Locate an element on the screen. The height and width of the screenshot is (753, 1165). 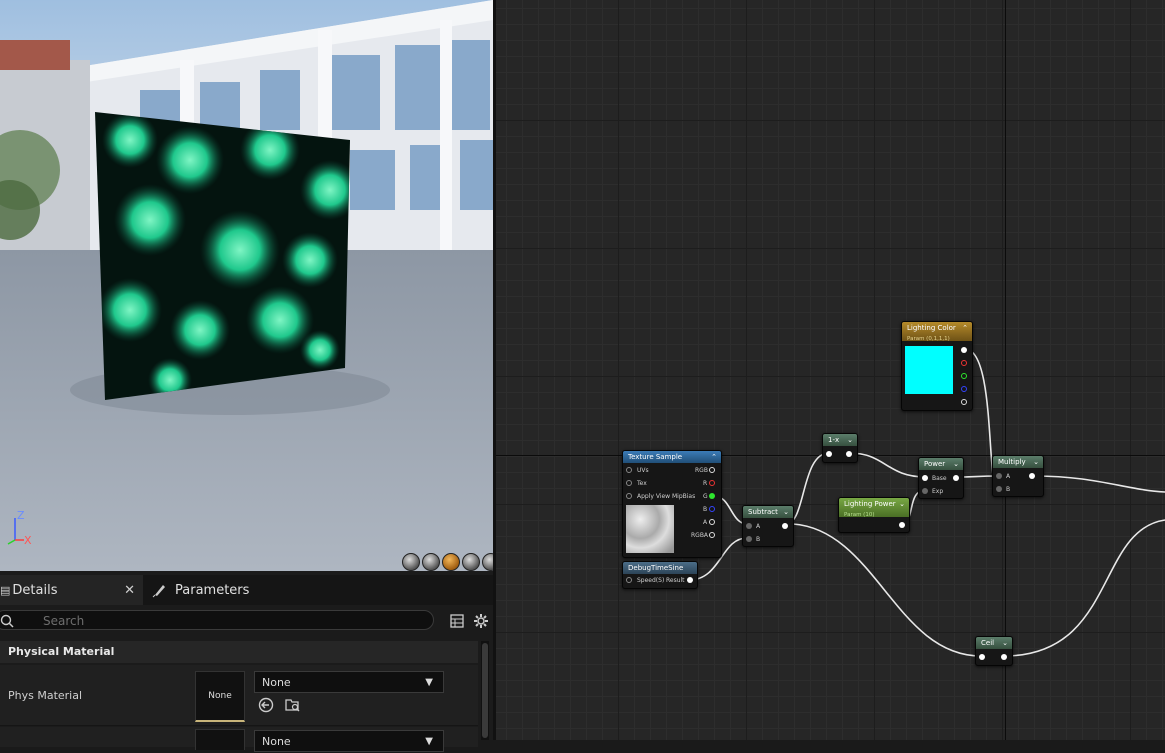
pin-label: Tex is located at coordinates (642, 483).